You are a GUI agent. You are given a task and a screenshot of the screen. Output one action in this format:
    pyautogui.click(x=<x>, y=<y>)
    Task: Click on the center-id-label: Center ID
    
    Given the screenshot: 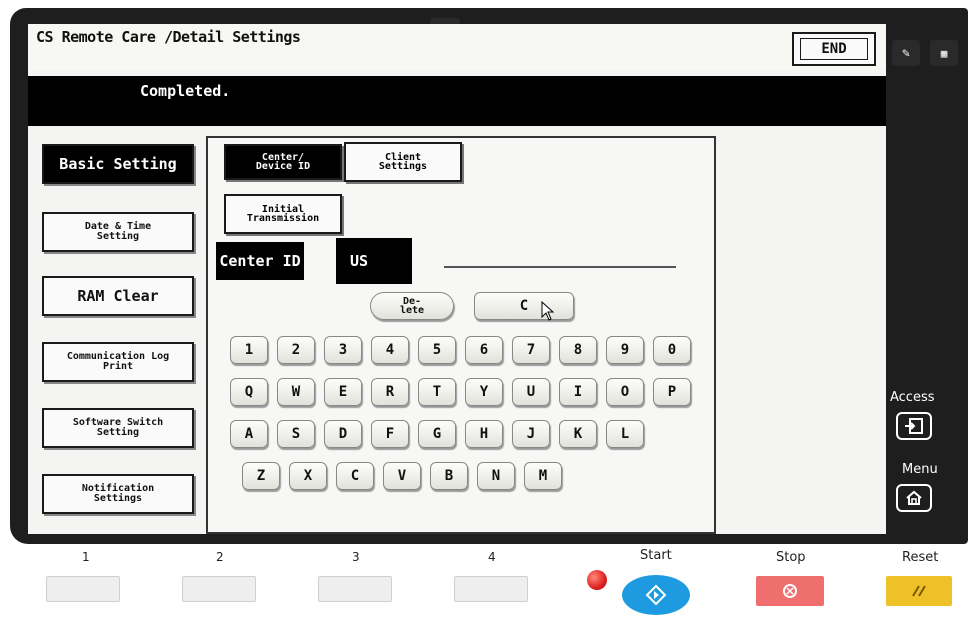 What is the action you would take?
    pyautogui.click(x=260, y=261)
    